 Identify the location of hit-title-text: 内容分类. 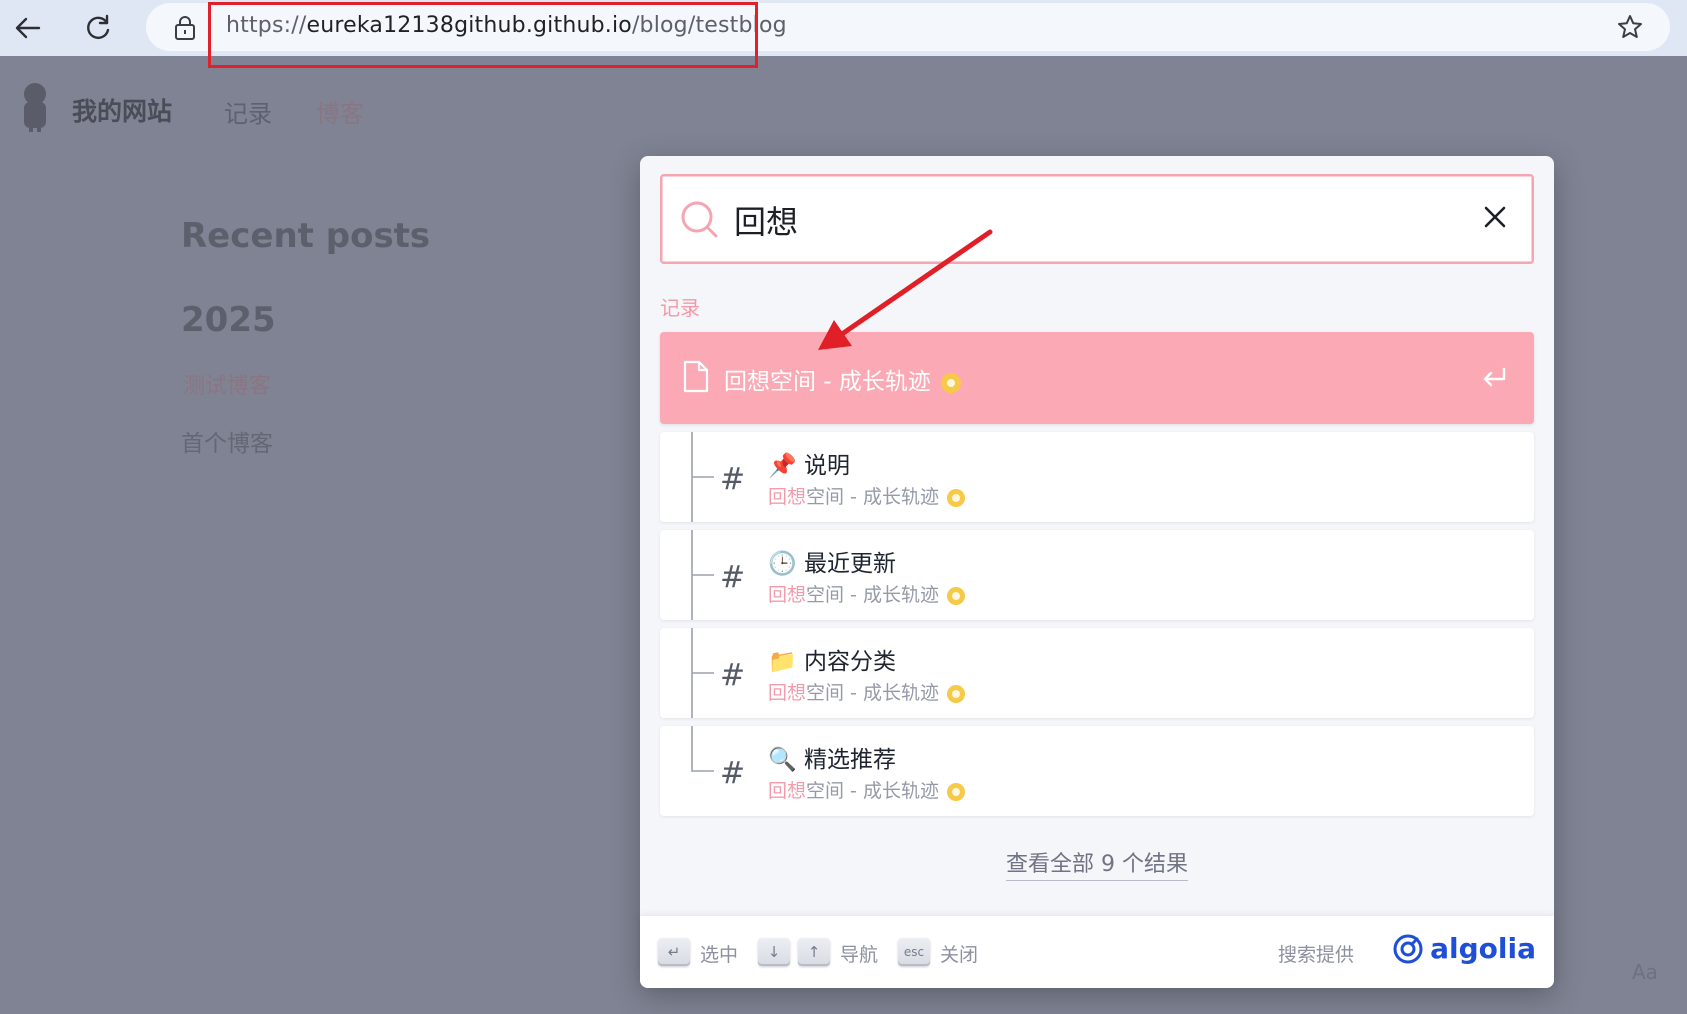
(850, 662).